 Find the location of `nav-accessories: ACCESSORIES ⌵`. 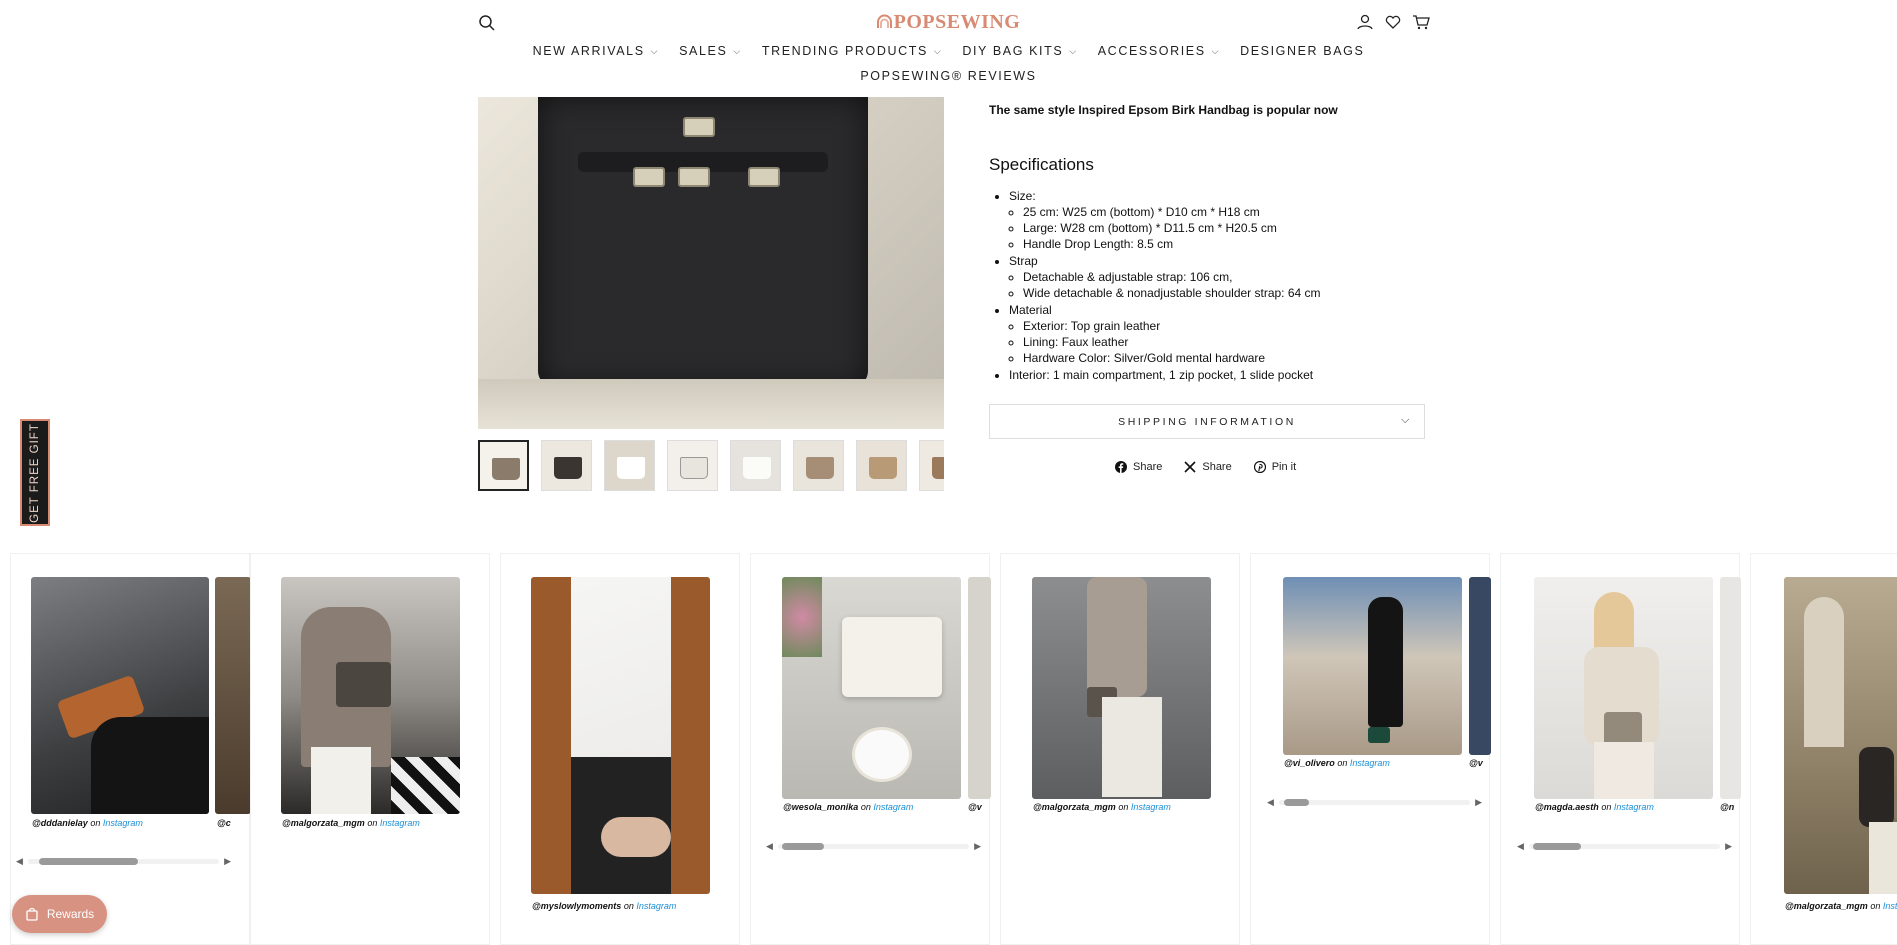

nav-accessories: ACCESSORIES ⌵ is located at coordinates (1159, 51).